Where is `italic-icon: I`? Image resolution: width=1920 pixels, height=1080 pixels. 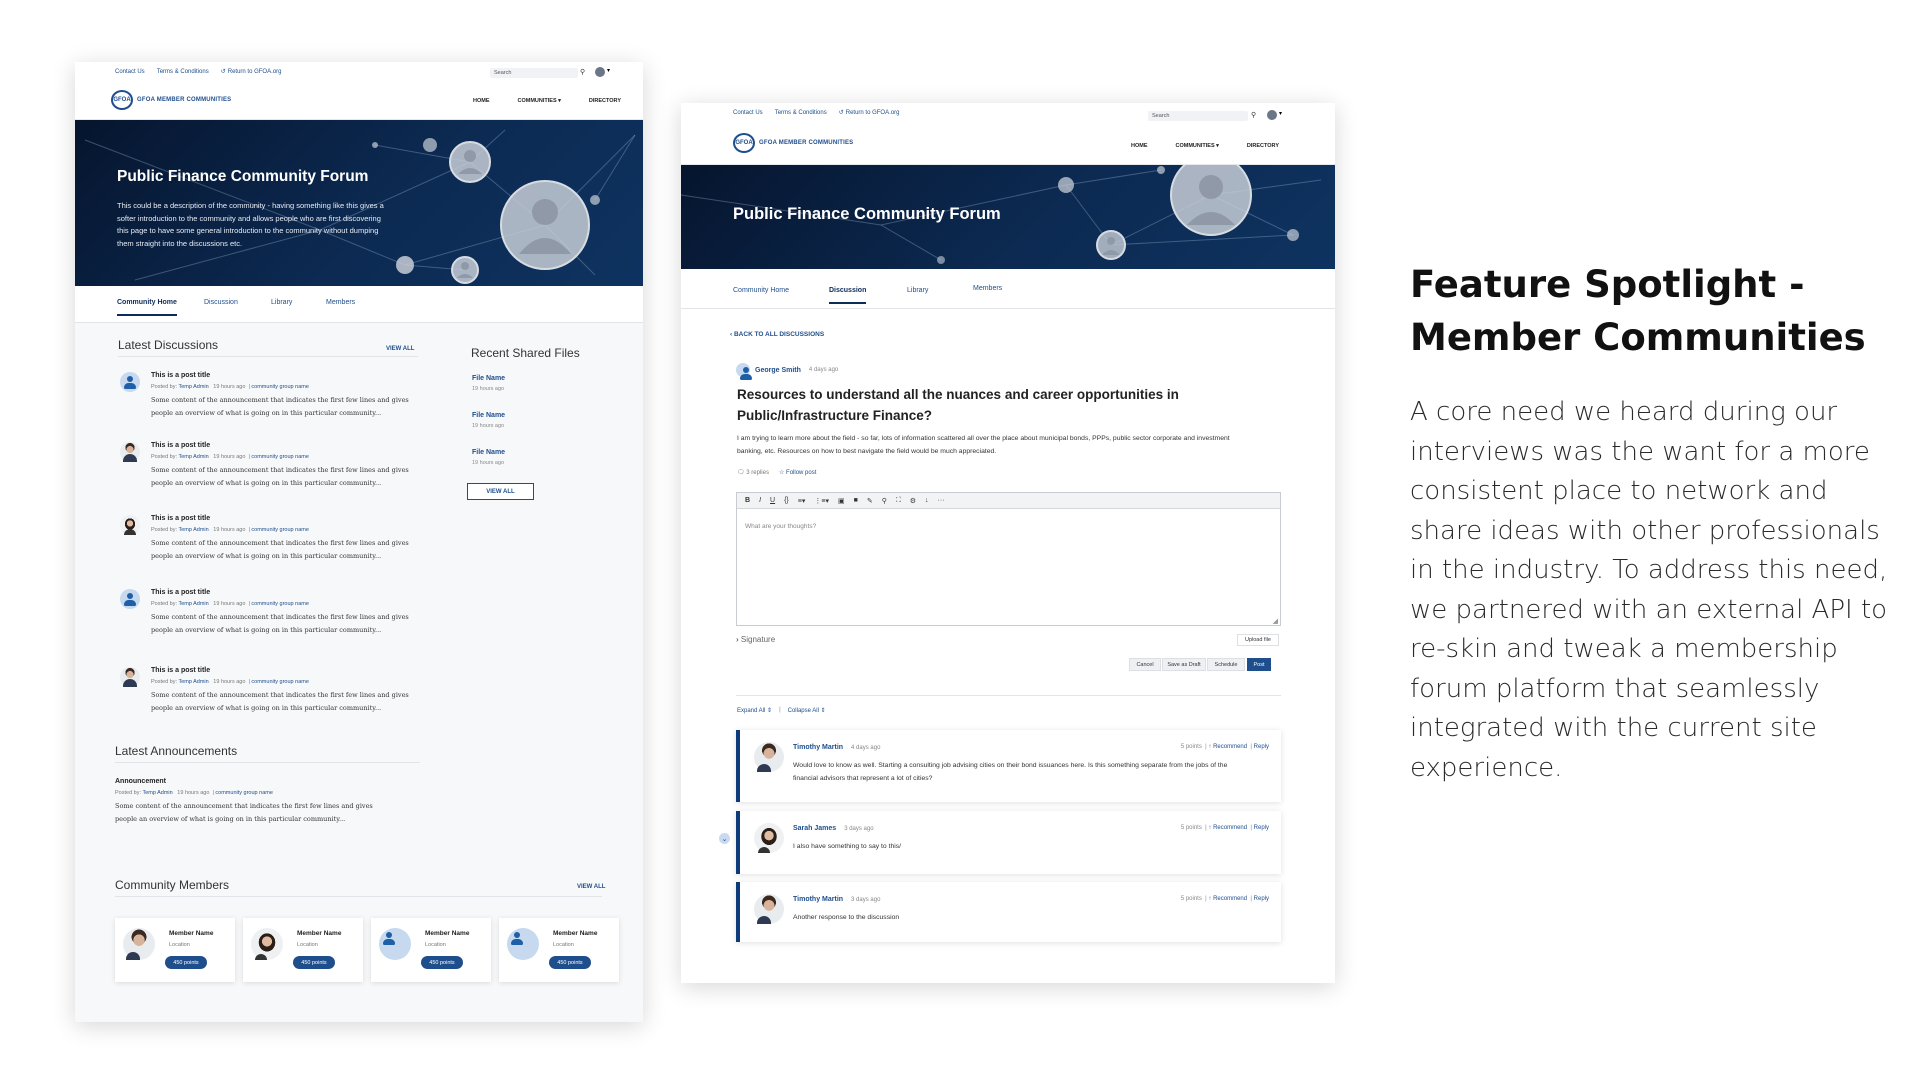 italic-icon: I is located at coordinates (760, 500).